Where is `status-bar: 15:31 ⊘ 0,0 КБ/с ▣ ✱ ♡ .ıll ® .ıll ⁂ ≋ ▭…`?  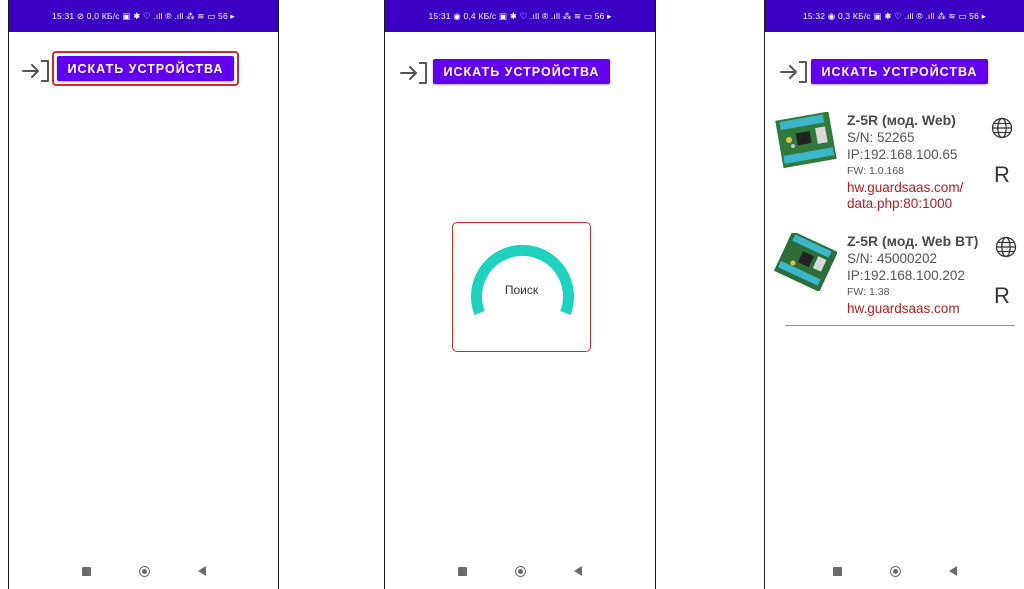
status-bar: 15:31 ⊘ 0,0 КБ/с ▣ ✱ ♡ .ıll ® .ıll ⁂ ≋ ▭… is located at coordinates (143, 16).